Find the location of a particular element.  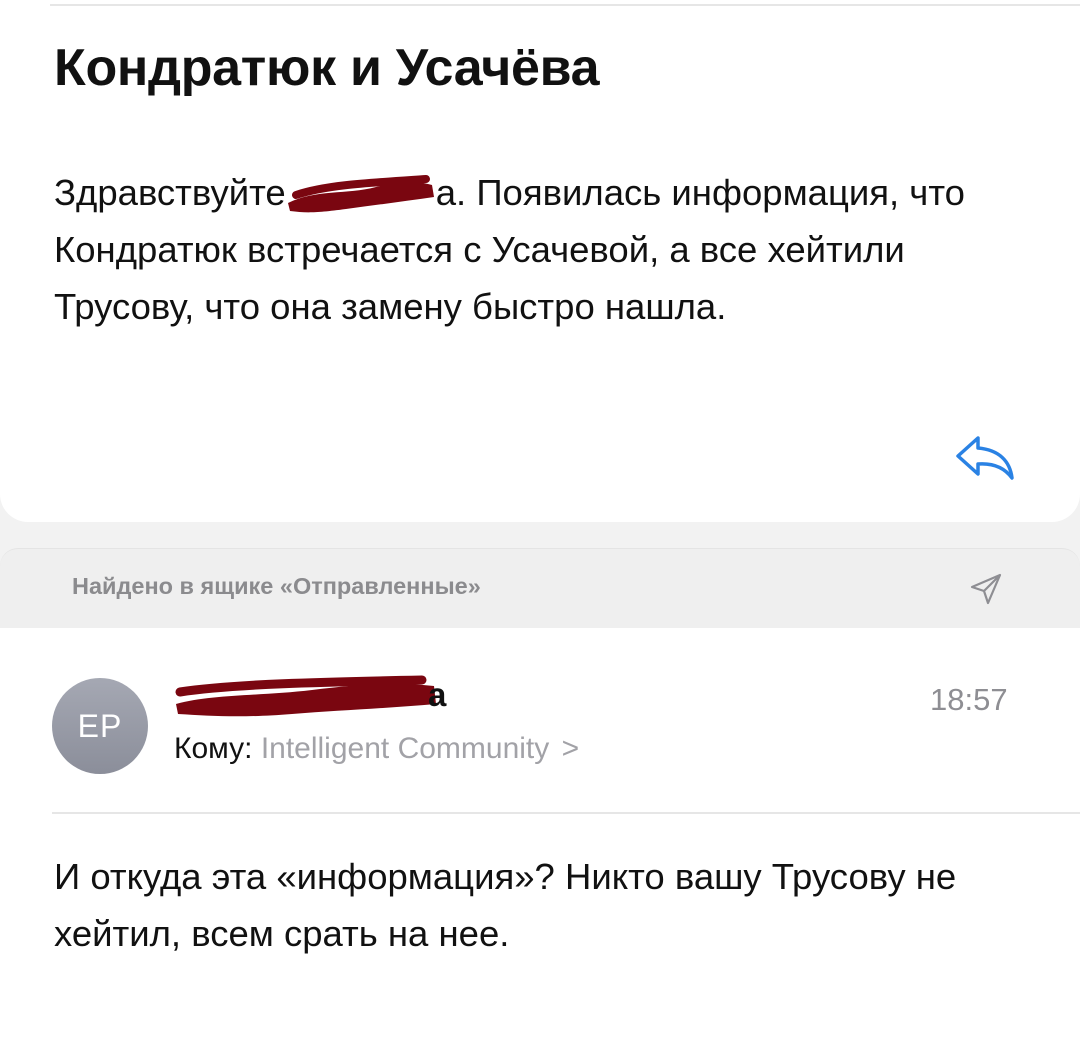

avatar: EP is located at coordinates (100, 726).